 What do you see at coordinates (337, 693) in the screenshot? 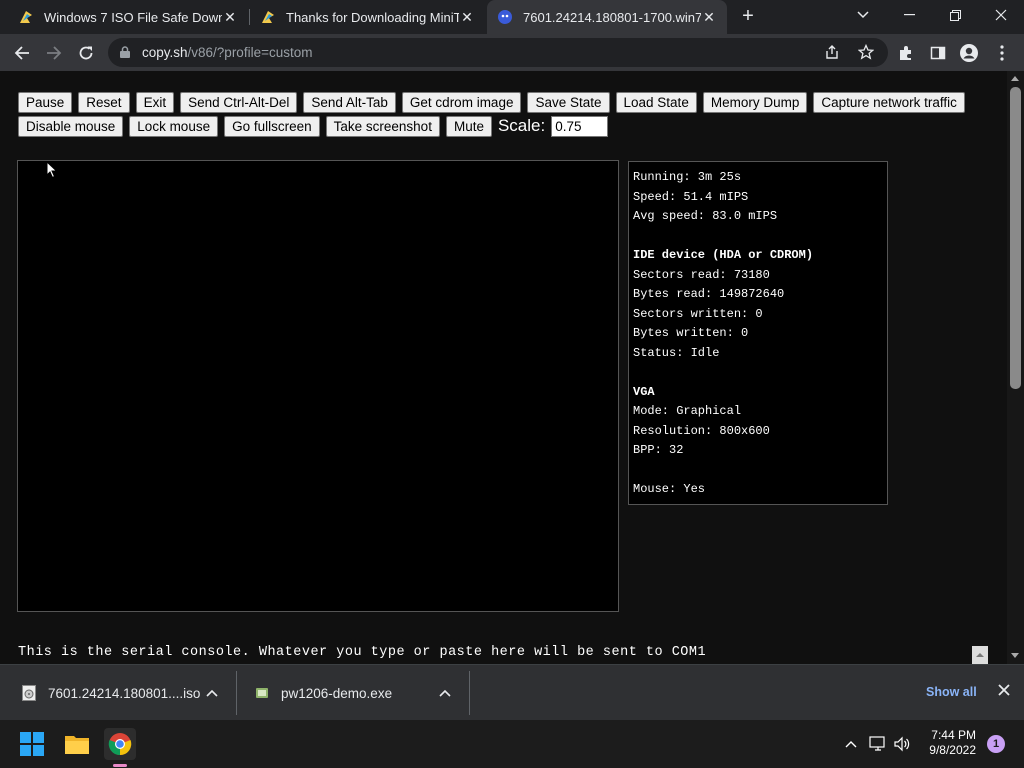
I see `download-filename: pw1206-demo.exe` at bounding box center [337, 693].